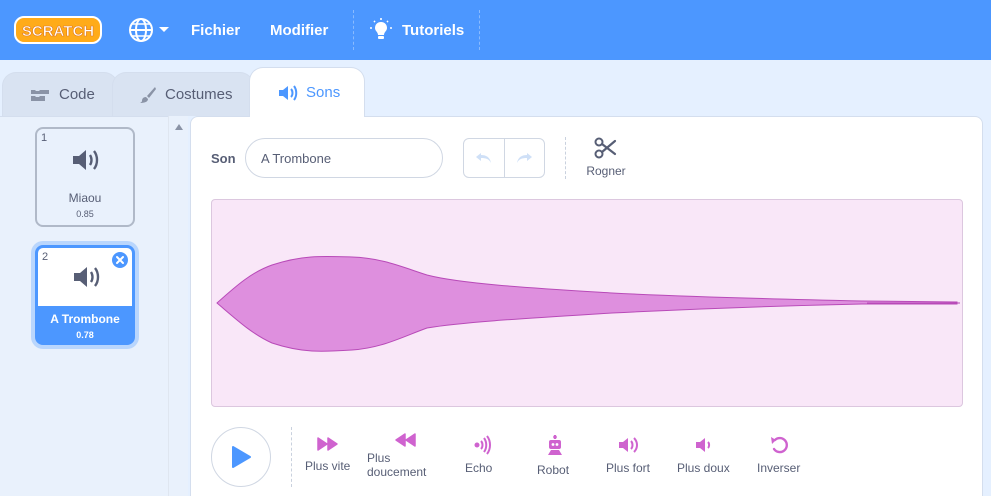  I want to click on effect-echo-label: Echo, so click(479, 468).